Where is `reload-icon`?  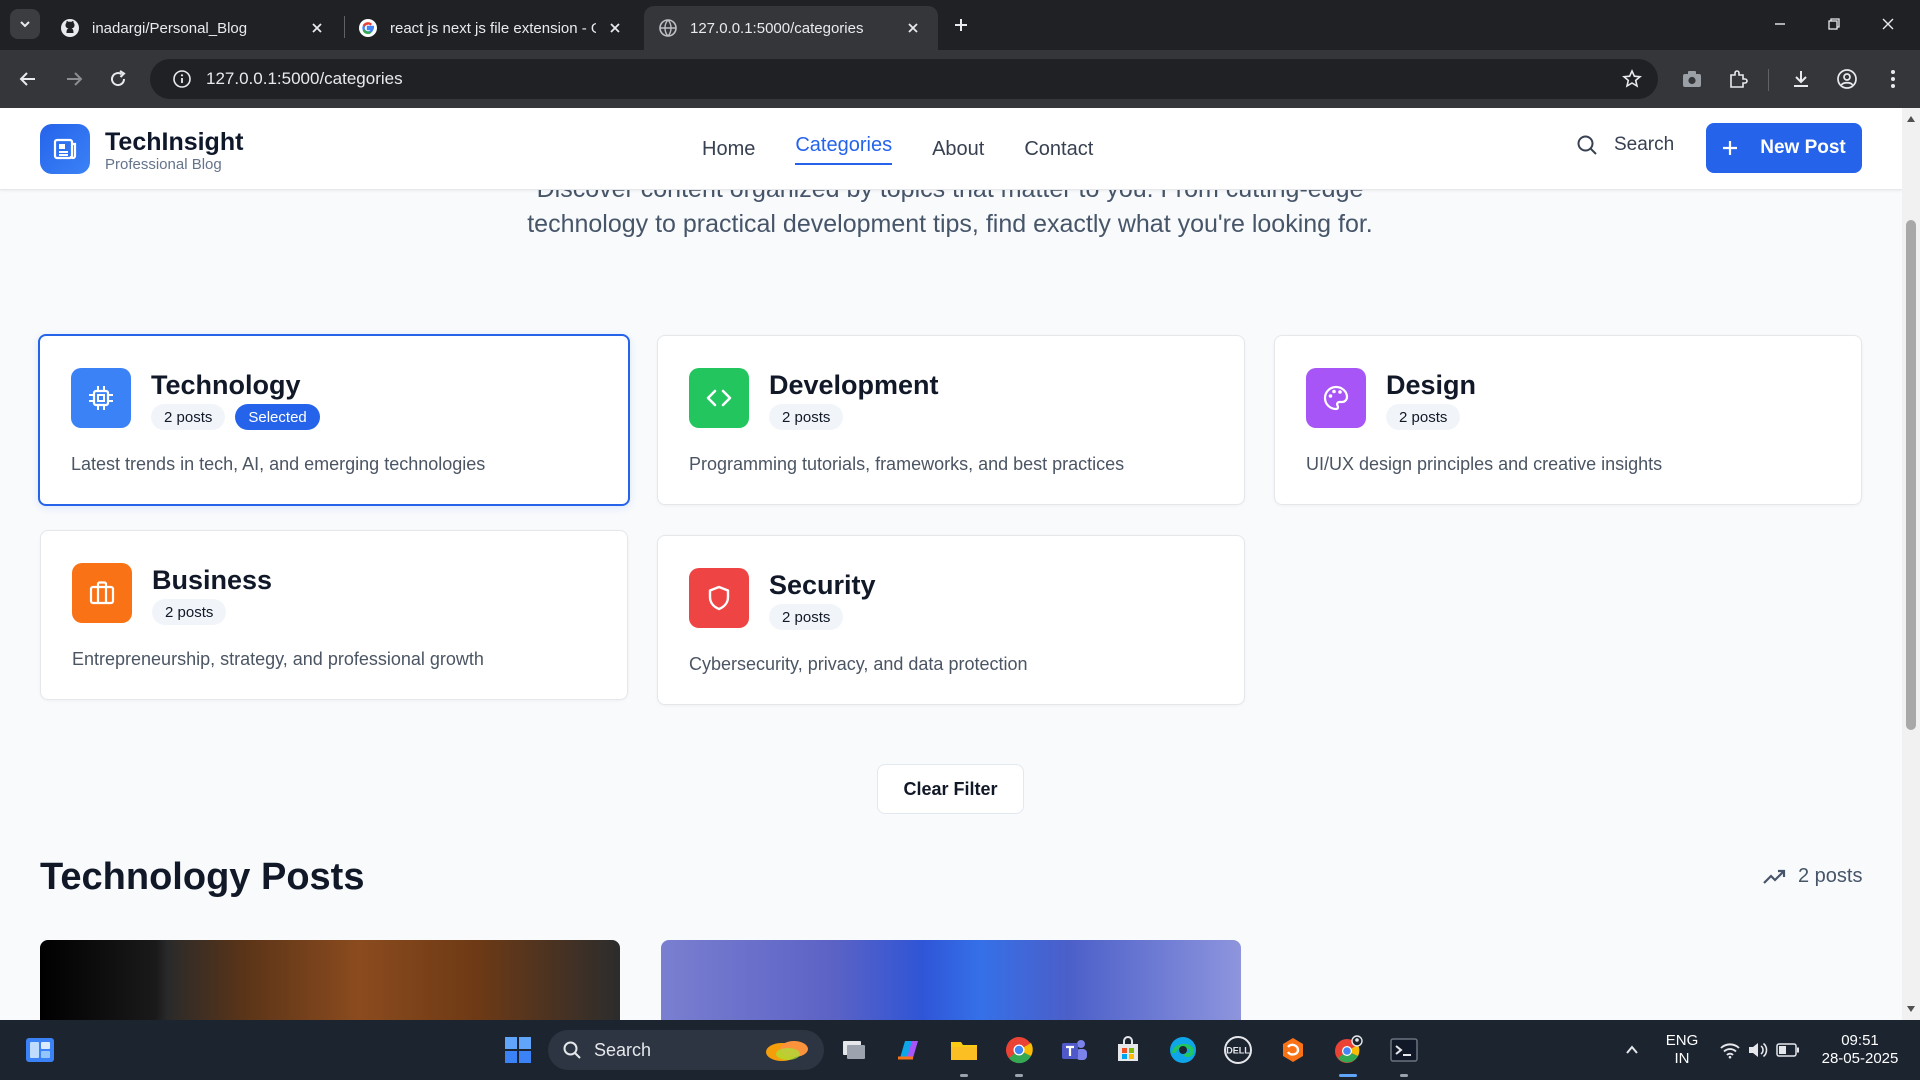 reload-icon is located at coordinates (118, 78).